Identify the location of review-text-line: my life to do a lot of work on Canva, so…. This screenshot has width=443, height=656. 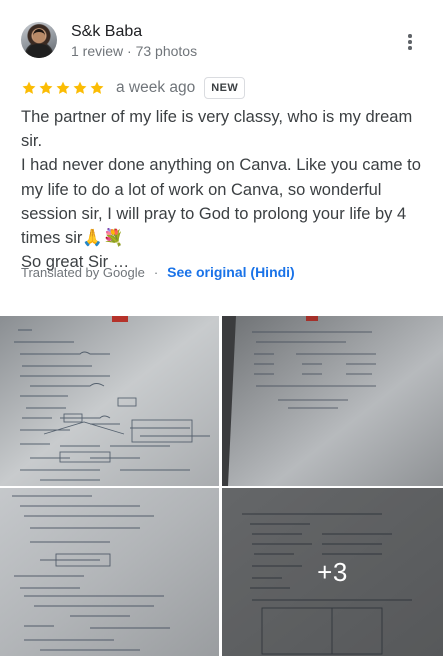
(201, 189).